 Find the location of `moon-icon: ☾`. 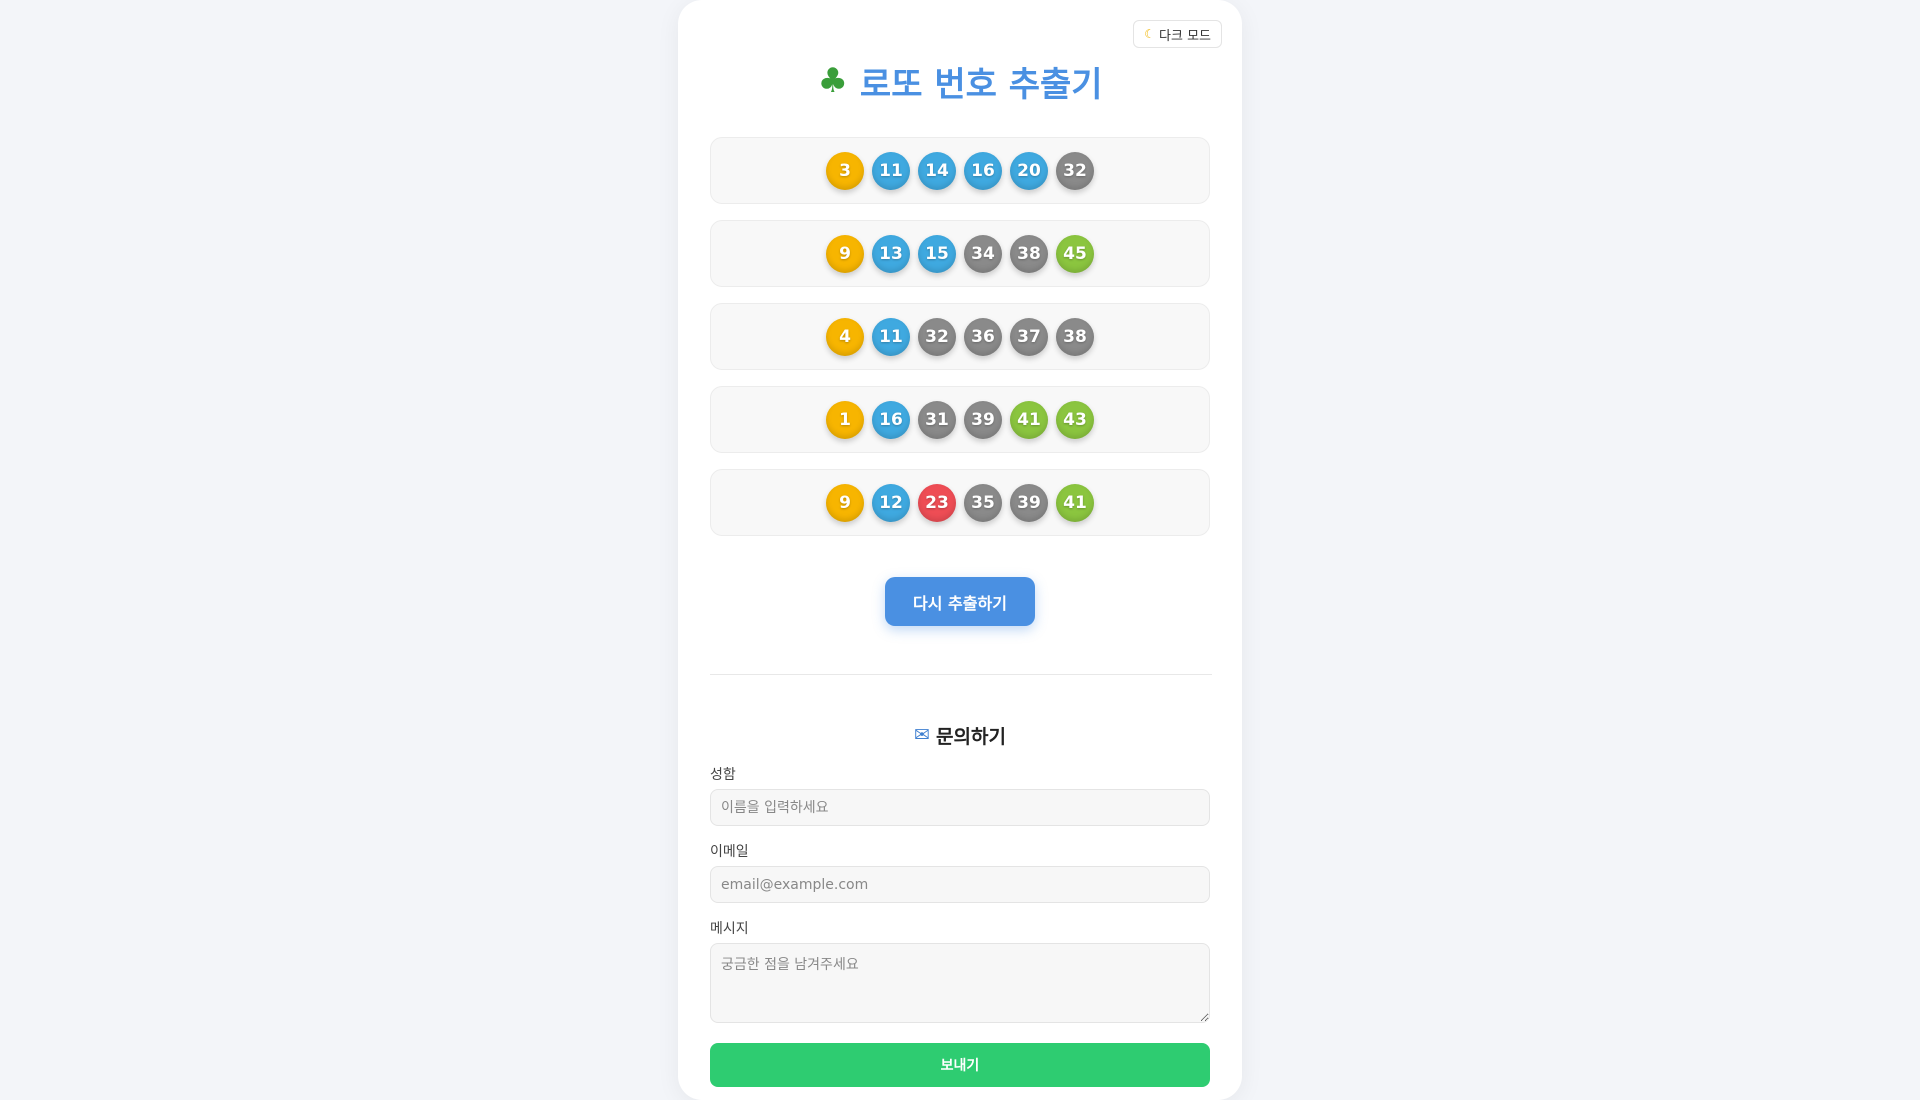

moon-icon: ☾ is located at coordinates (1150, 34).